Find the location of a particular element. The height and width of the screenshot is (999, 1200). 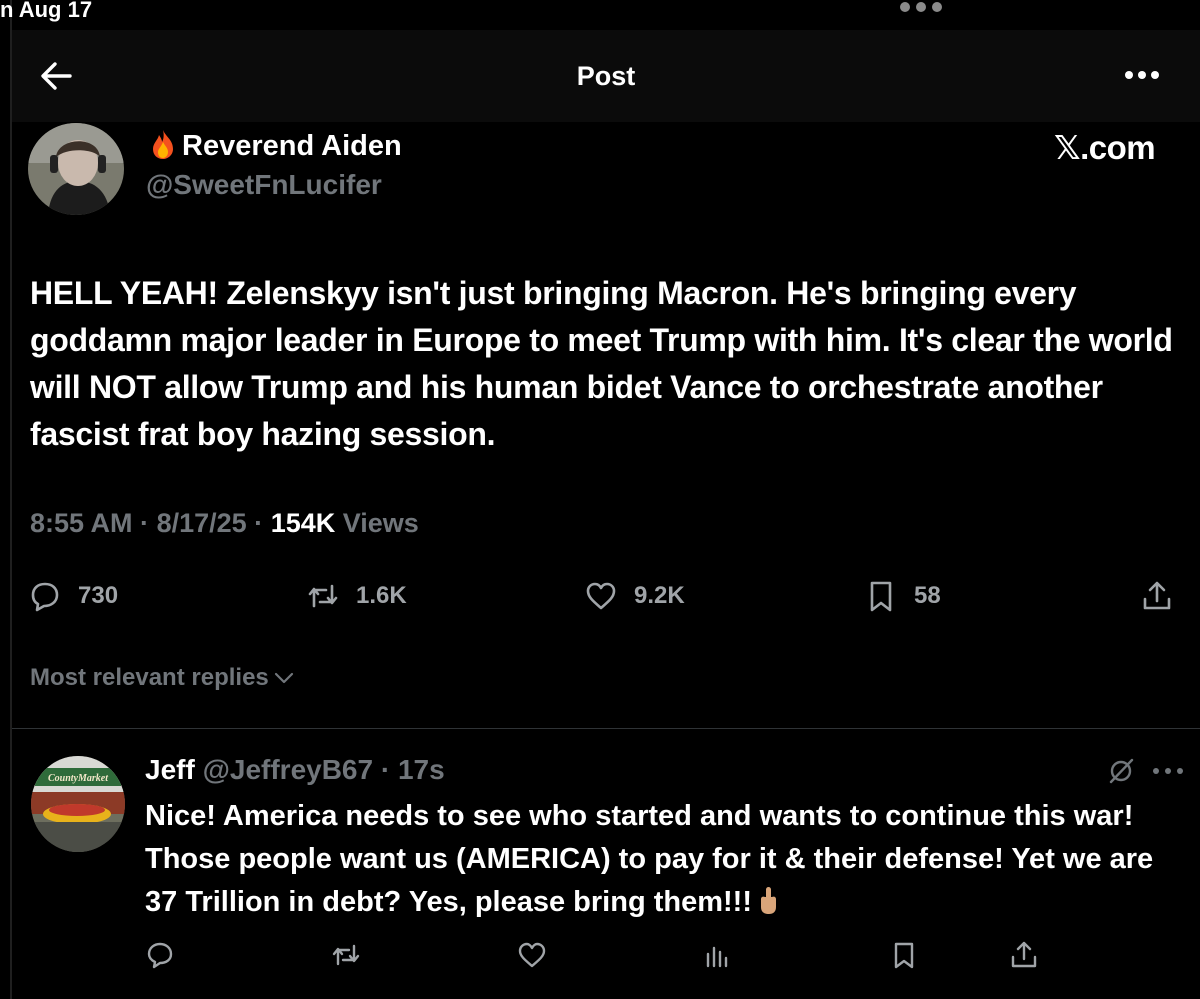

fire-emoji-icon is located at coordinates (163, 144).